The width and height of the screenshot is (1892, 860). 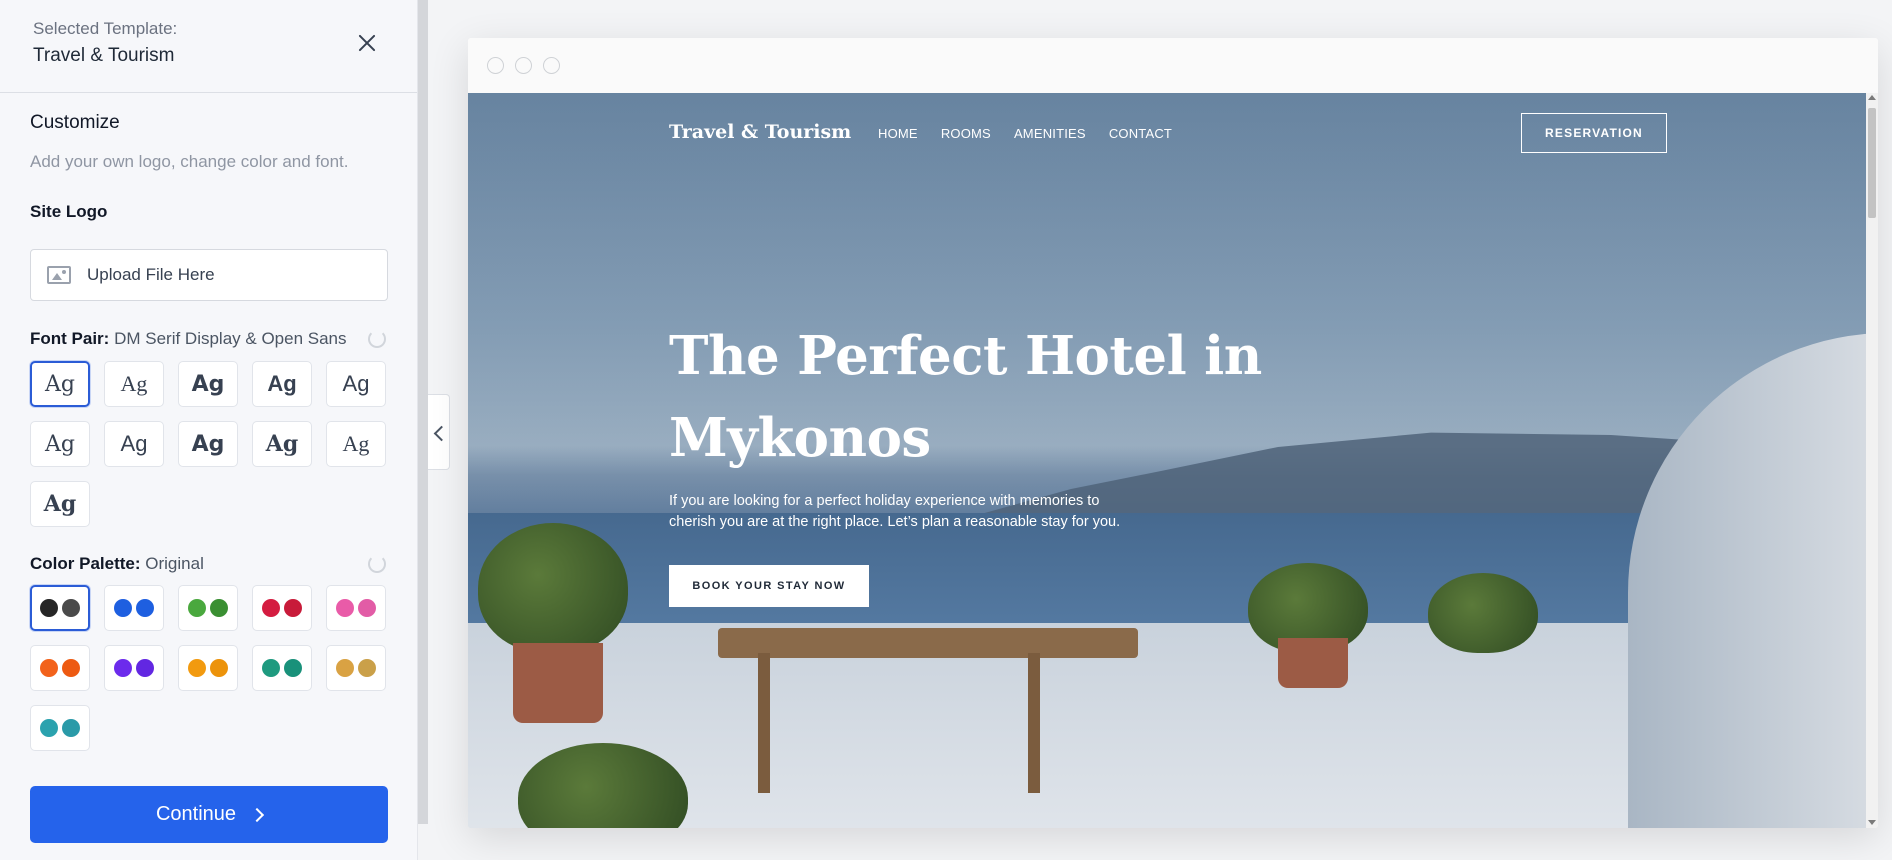 What do you see at coordinates (59, 275) in the screenshot?
I see `image-icon` at bounding box center [59, 275].